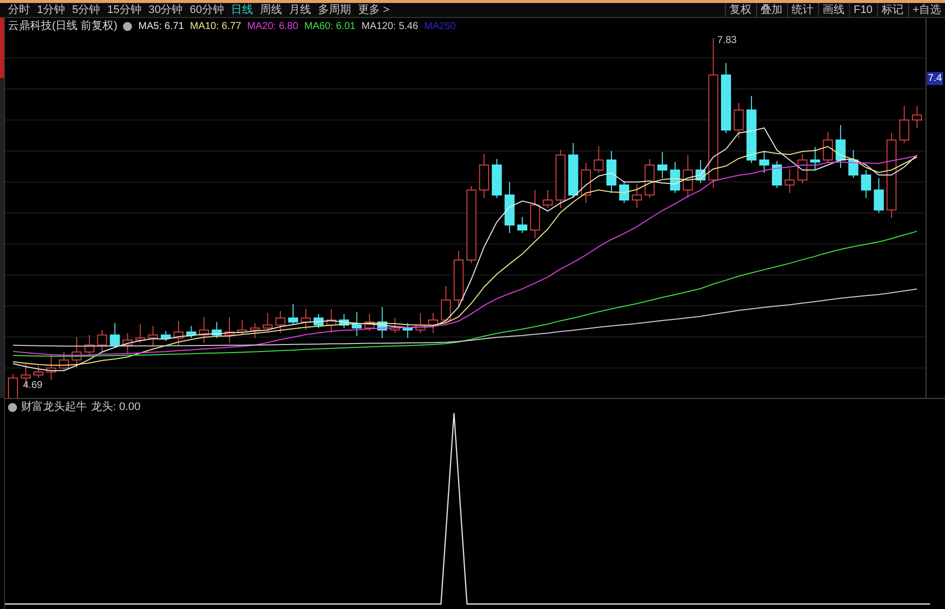  What do you see at coordinates (124, 10) in the screenshot?
I see `period-tab: 15分钟` at bounding box center [124, 10].